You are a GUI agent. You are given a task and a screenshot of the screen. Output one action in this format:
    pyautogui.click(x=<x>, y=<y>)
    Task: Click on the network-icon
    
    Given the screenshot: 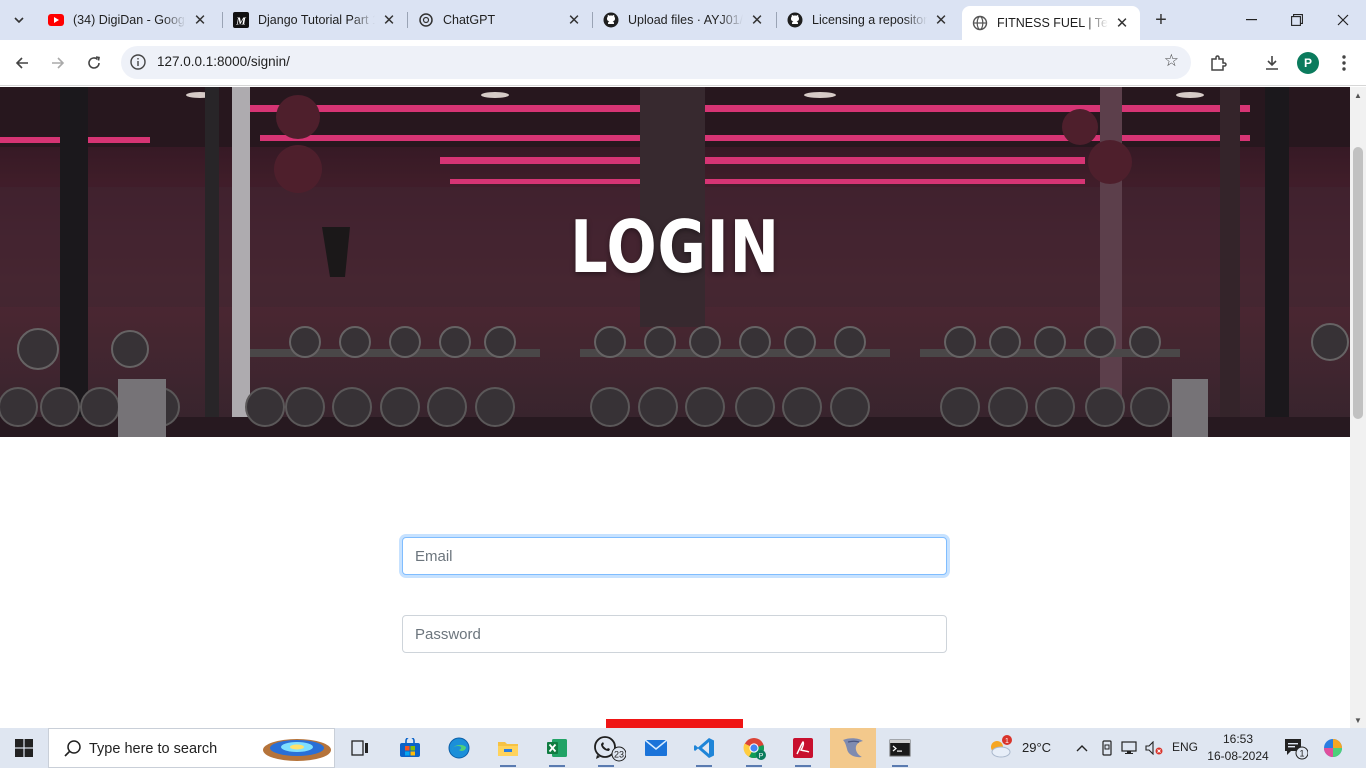 What is the action you would take?
    pyautogui.click(x=1130, y=748)
    